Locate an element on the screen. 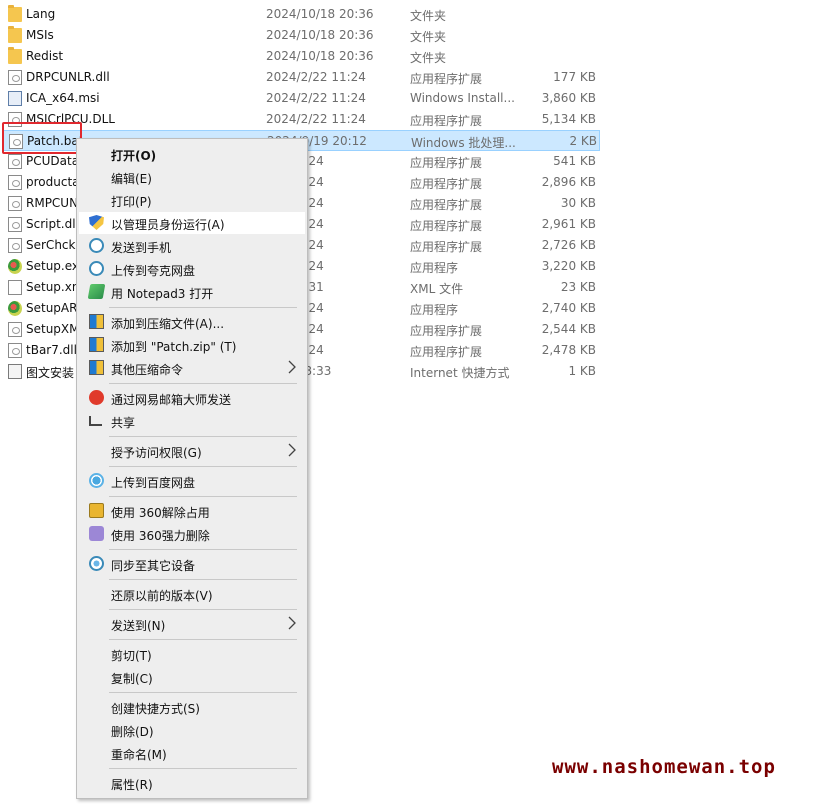 Image resolution: width=834 pixels, height=804 pixels. menu-label: 重命名(M) is located at coordinates (139, 755).